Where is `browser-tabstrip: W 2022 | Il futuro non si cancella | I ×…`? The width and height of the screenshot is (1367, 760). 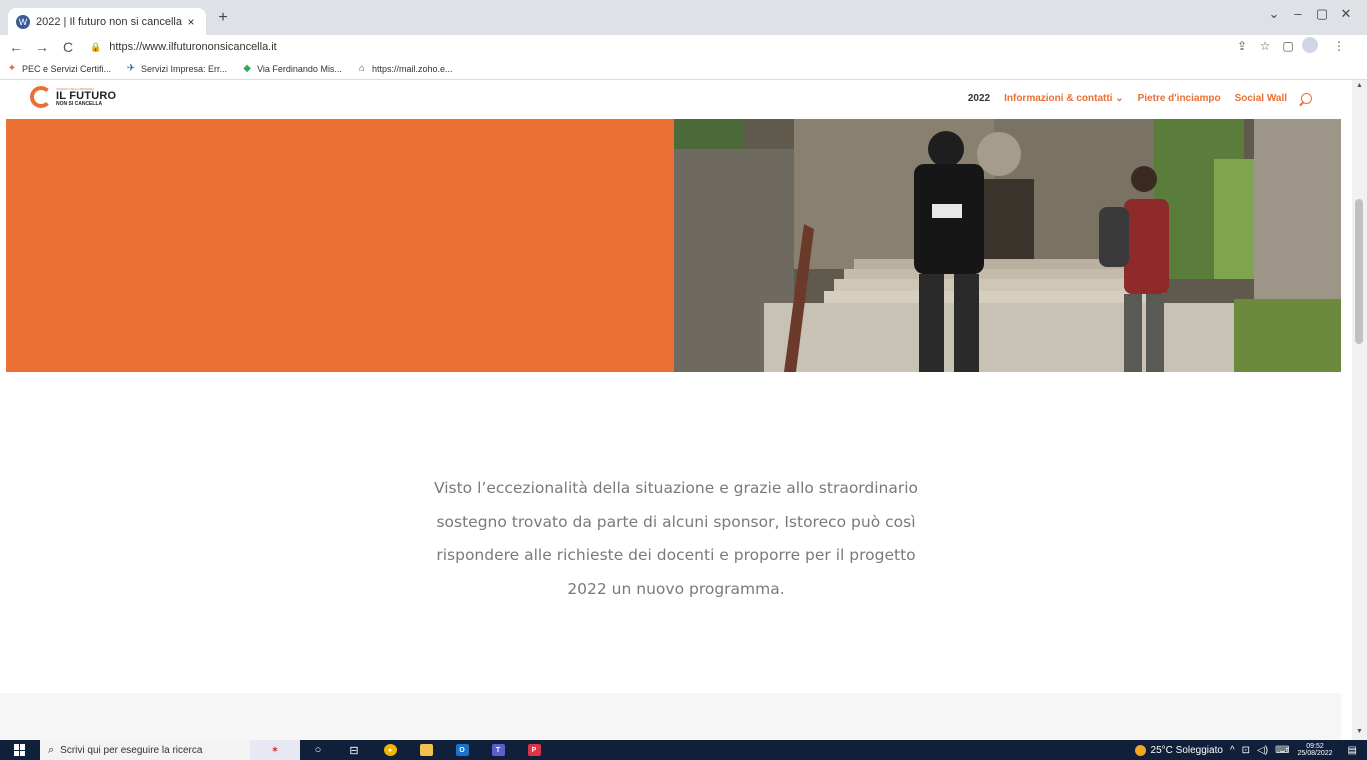
browser-tabstrip: W 2022 | Il futuro non si cancella | I ×… is located at coordinates (683, 17).